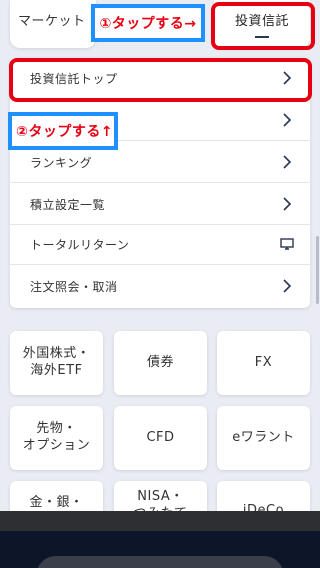 The image size is (320, 568). I want to click on tile-label: FX, so click(263, 362).